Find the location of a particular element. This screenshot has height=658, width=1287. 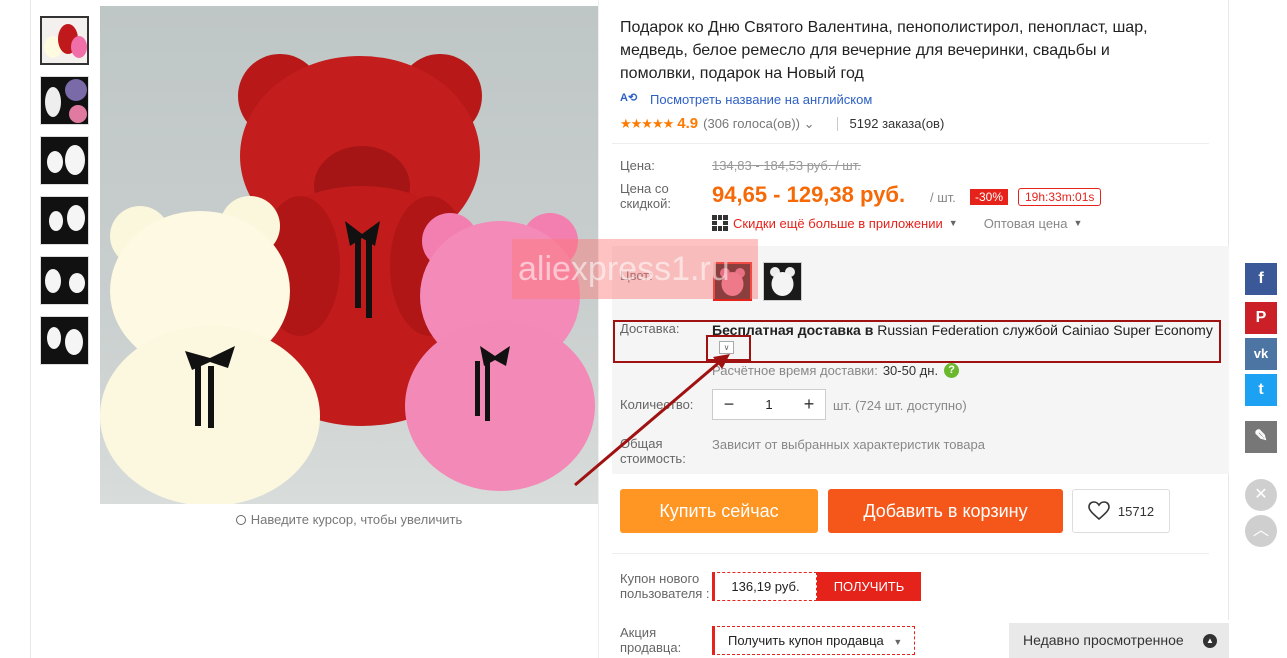

total-label: Общая стоимость: is located at coordinates (653, 451).